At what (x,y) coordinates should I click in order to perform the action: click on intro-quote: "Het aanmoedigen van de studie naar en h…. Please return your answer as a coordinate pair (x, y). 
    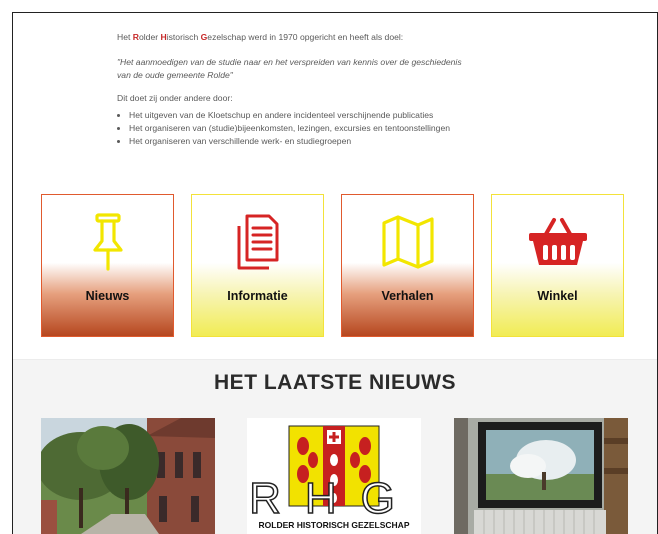
    Looking at the image, I should click on (289, 68).